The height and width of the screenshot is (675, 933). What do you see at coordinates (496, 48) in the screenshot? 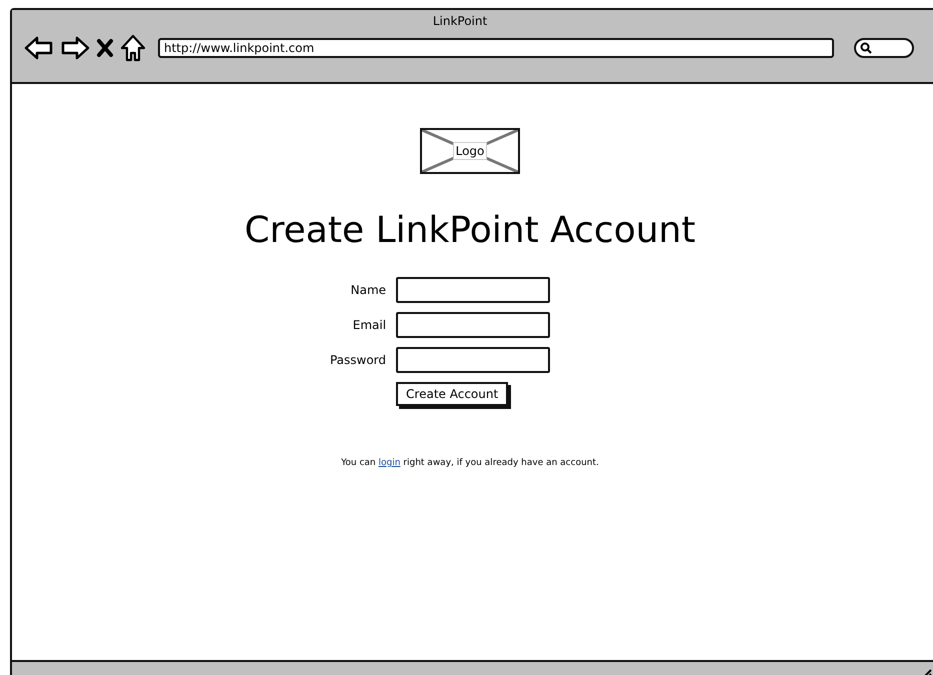
I see `address-field: http://www.linkpoint.com` at bounding box center [496, 48].